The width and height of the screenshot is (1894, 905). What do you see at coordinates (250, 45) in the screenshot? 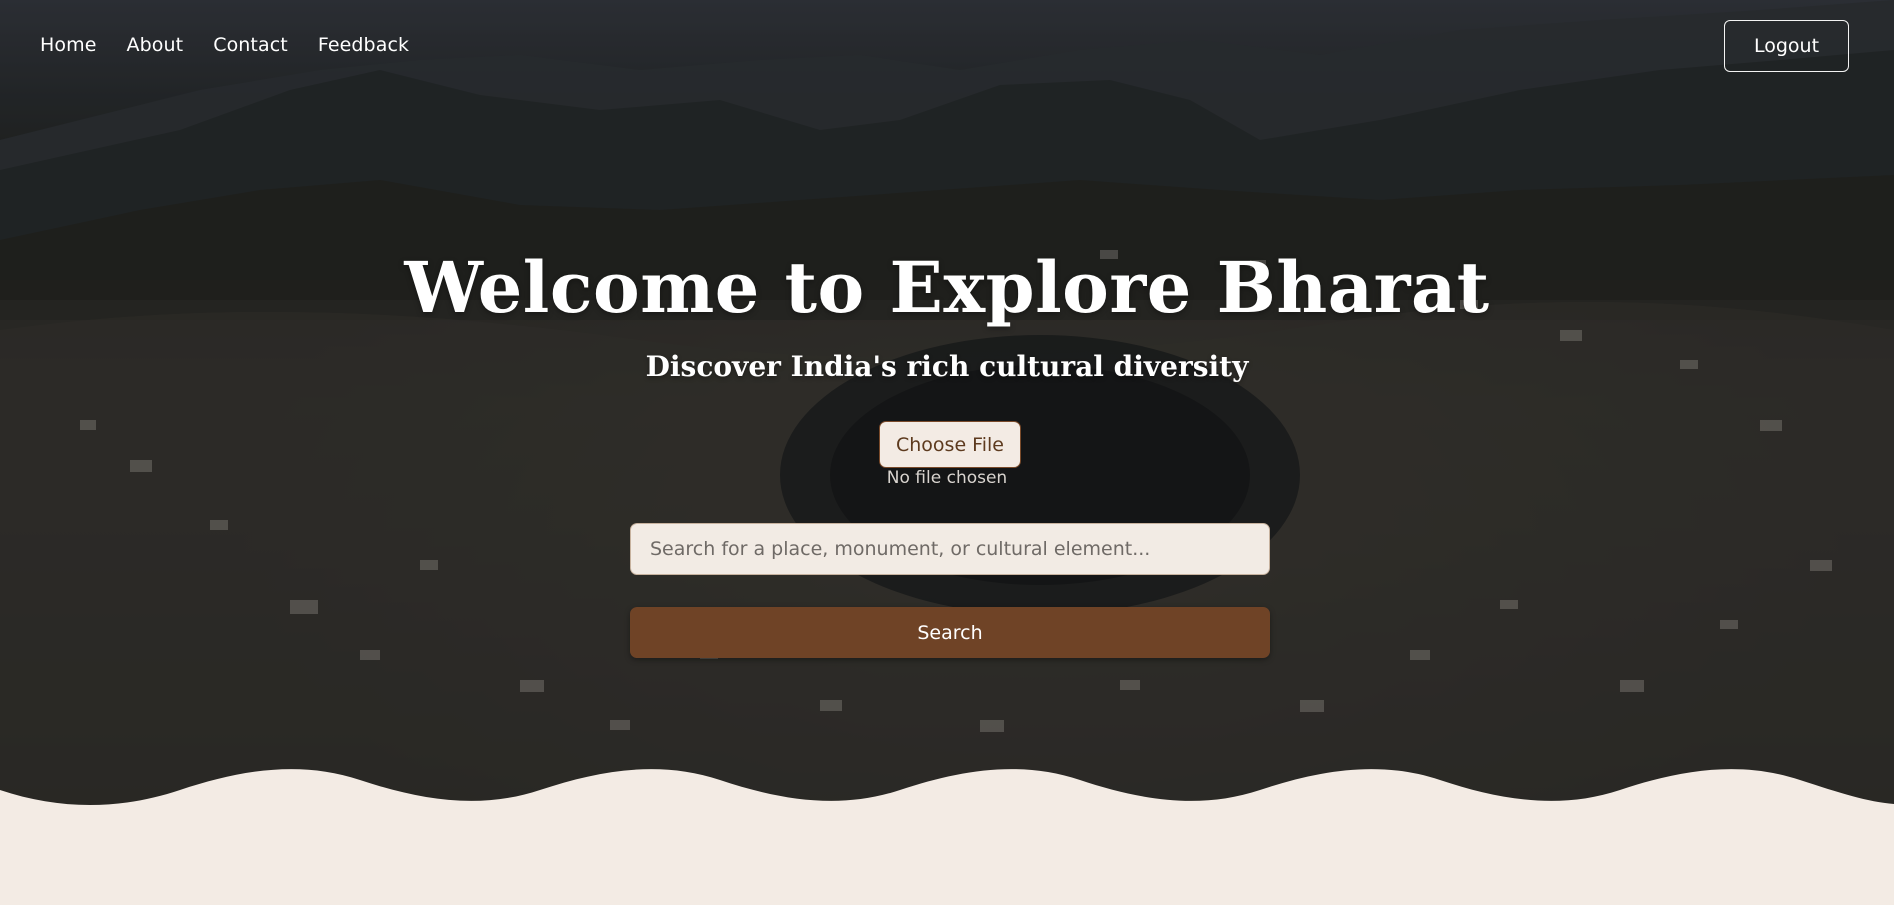
I see `nav-contact-link: Contact` at bounding box center [250, 45].